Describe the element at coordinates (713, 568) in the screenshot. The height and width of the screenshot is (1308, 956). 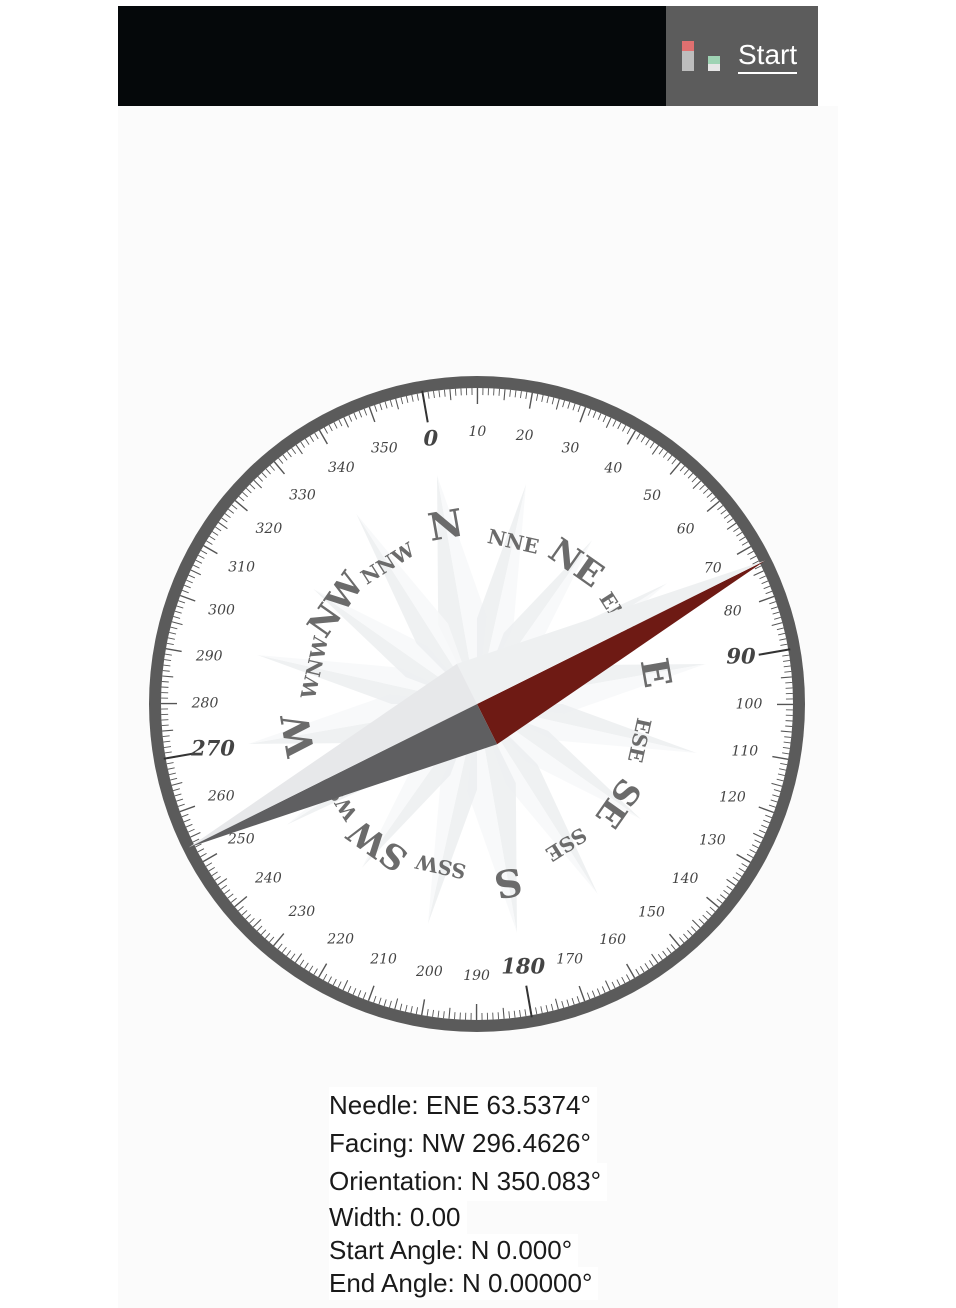
I see `degree-label: 70` at that location.